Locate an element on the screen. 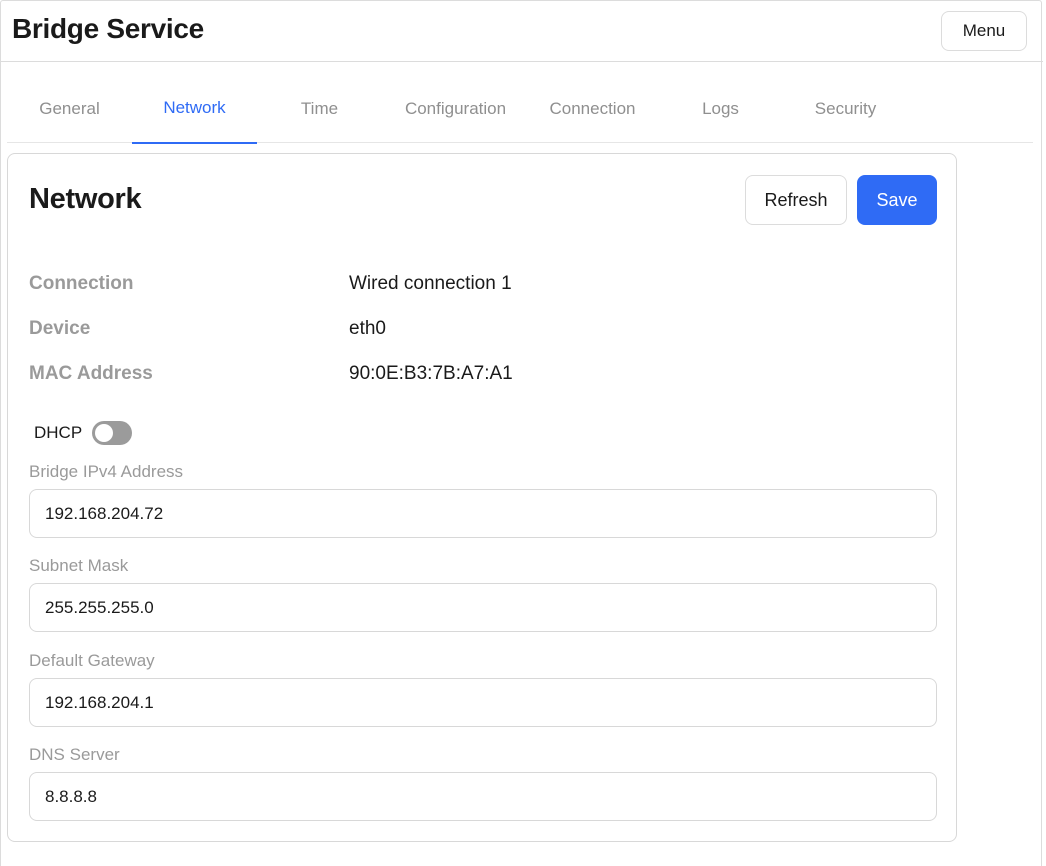  device-value: eth0 is located at coordinates (367, 328).